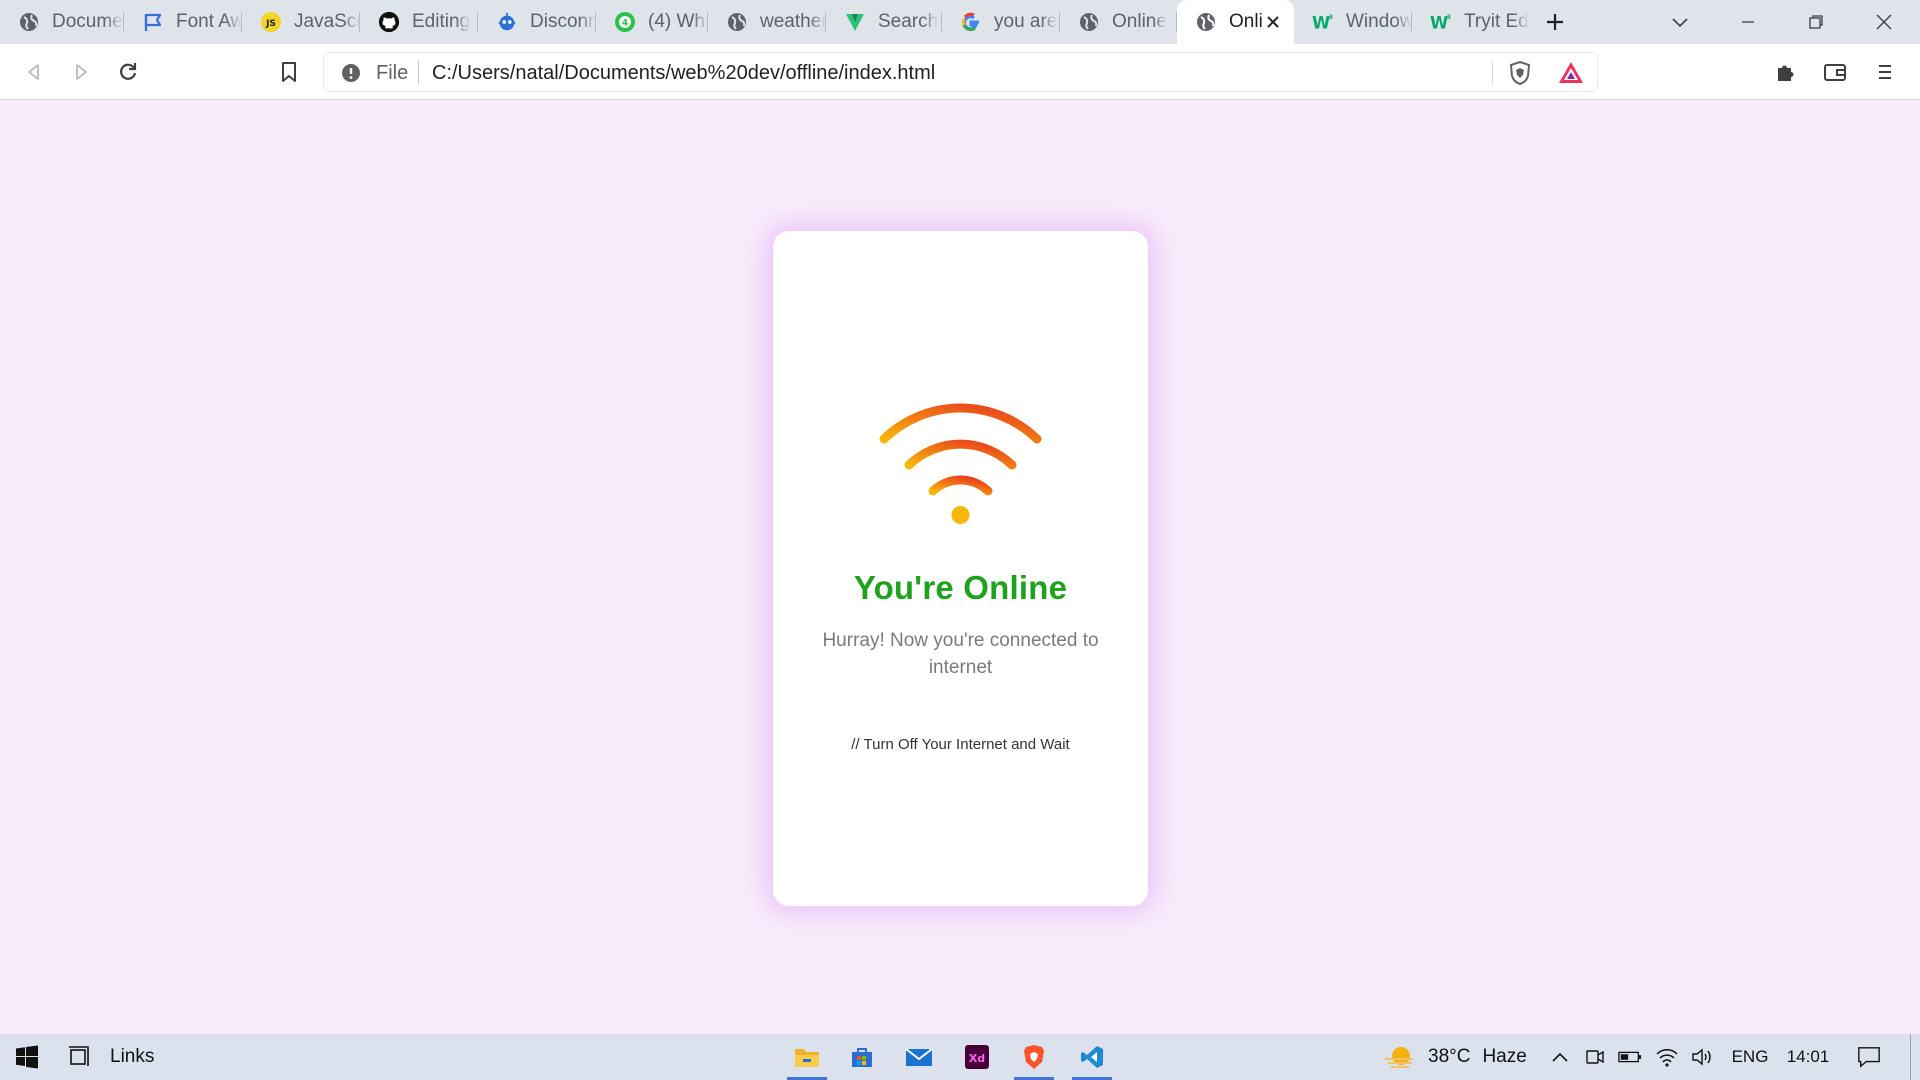  I want to click on status-title: You're Online, so click(960, 587).